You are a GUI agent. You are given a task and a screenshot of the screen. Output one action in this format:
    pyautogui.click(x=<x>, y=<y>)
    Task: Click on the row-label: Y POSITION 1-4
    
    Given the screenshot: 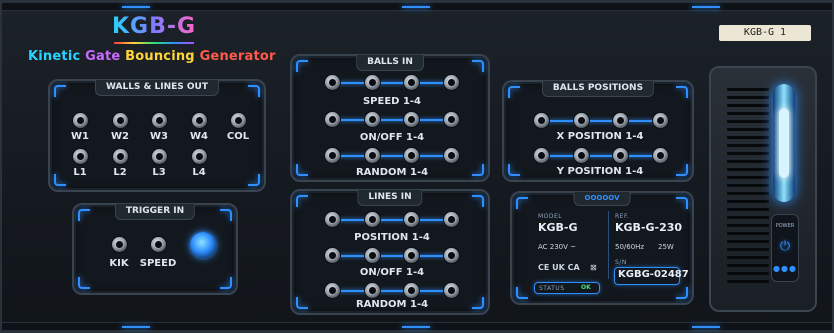 What is the action you would take?
    pyautogui.click(x=600, y=171)
    